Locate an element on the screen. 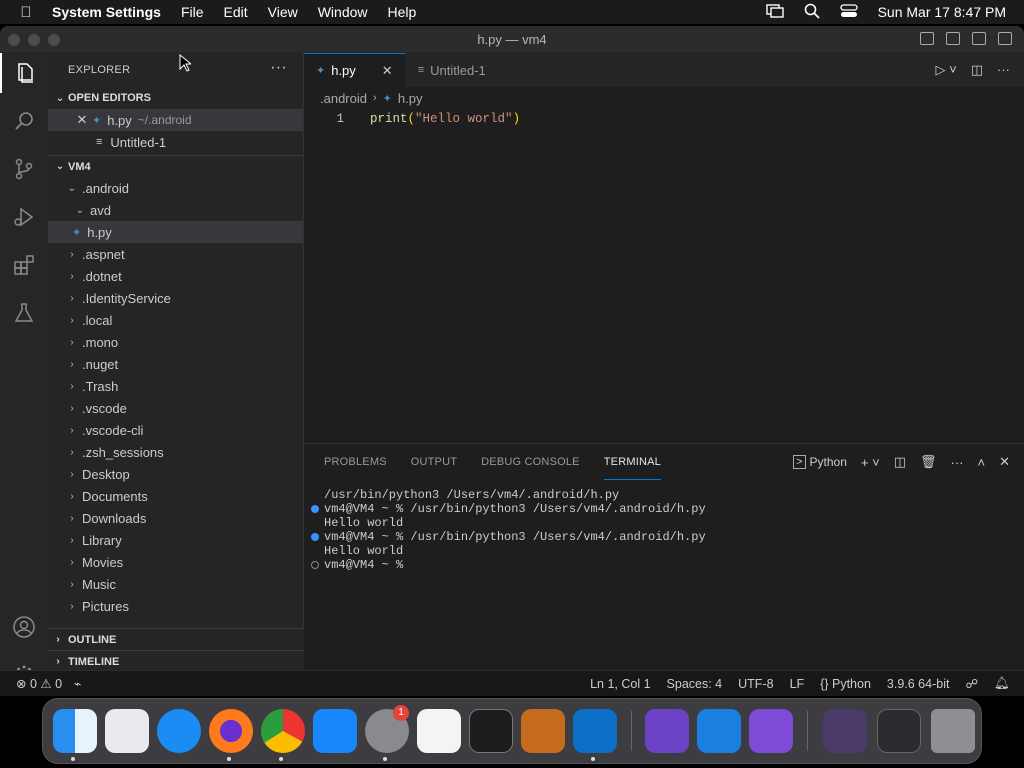 The width and height of the screenshot is (1024, 768). terminal-shell-name: Python is located at coordinates (828, 462).